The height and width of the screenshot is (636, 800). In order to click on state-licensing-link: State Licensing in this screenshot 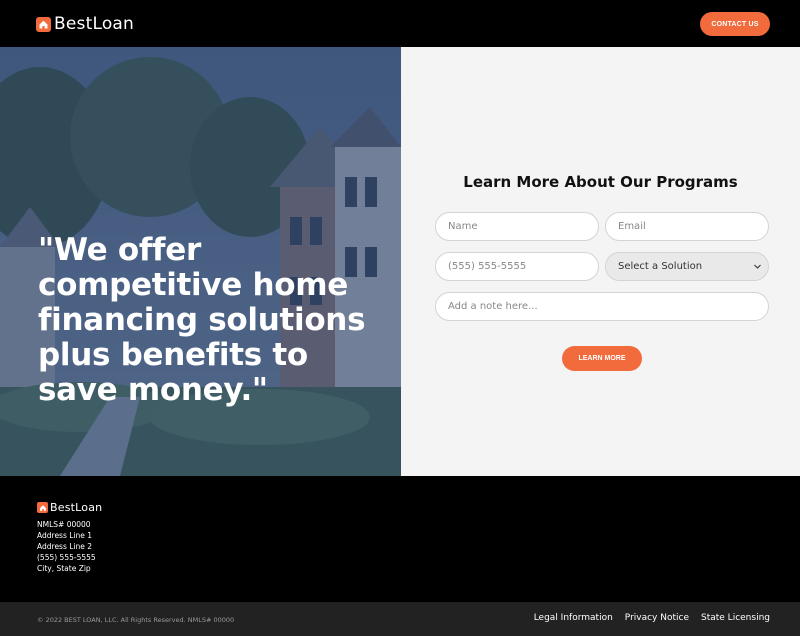, I will do `click(735, 618)`.